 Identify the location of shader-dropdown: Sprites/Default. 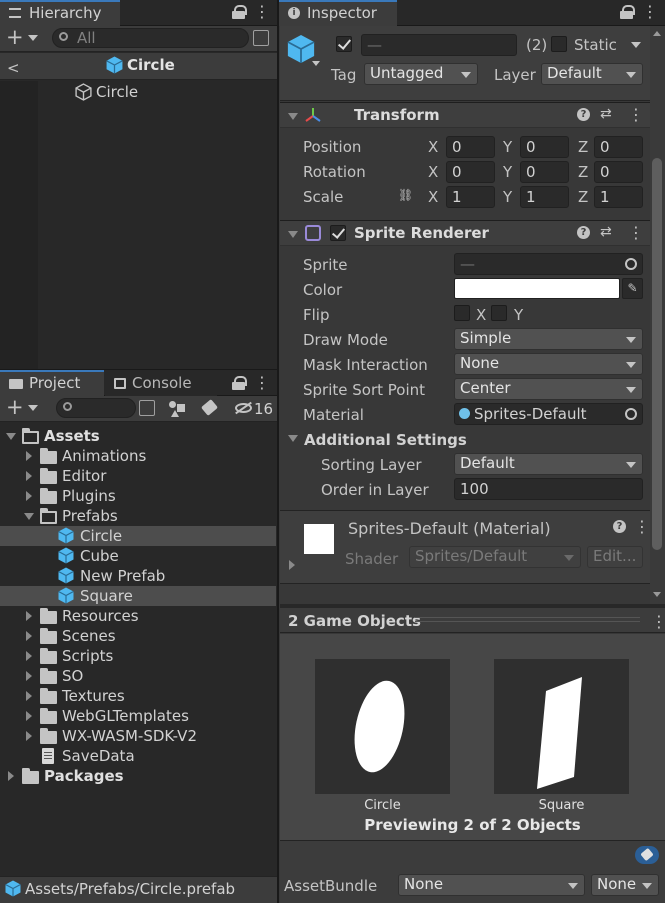
(495, 557).